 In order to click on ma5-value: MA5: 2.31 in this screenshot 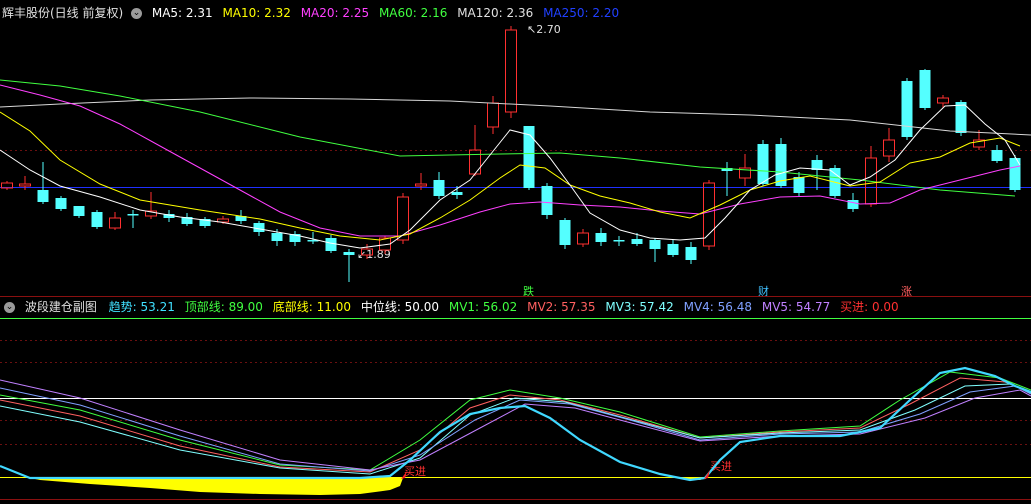, I will do `click(182, 13)`.